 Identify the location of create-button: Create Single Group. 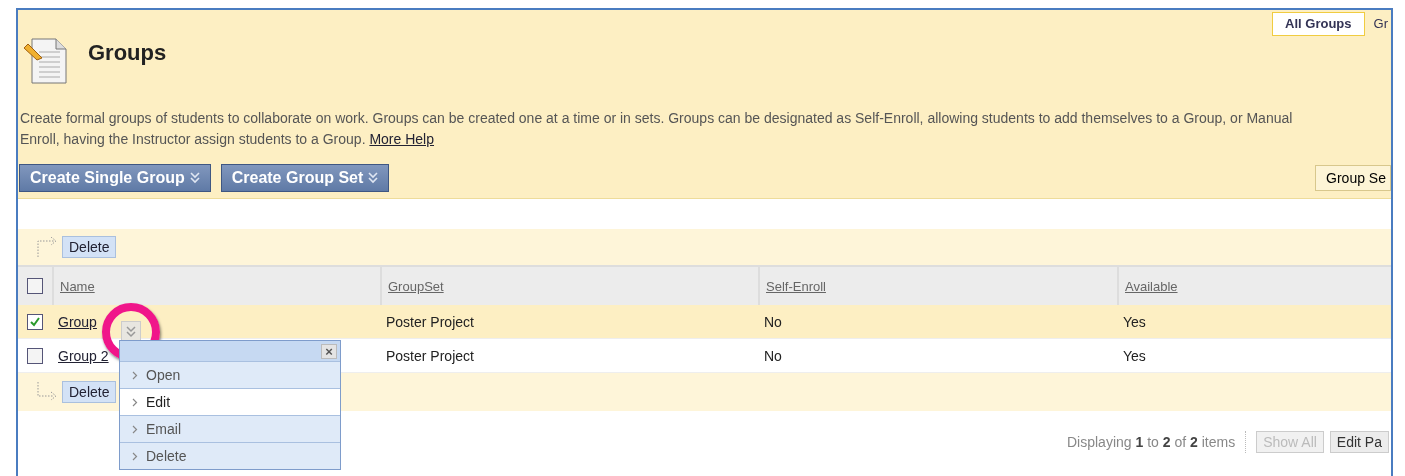
(115, 178).